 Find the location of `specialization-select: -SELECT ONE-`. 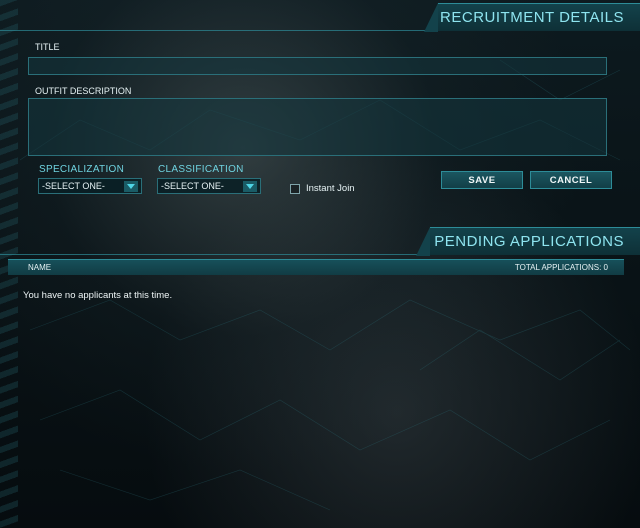

specialization-select: -SELECT ONE- is located at coordinates (90, 186).